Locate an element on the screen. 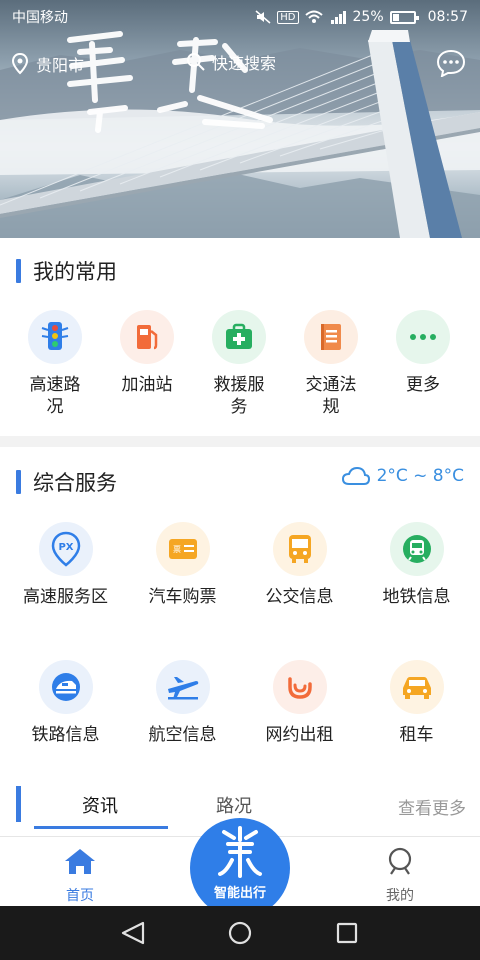 This screenshot has height=960, width=480. battery-icon is located at coordinates (404, 17).